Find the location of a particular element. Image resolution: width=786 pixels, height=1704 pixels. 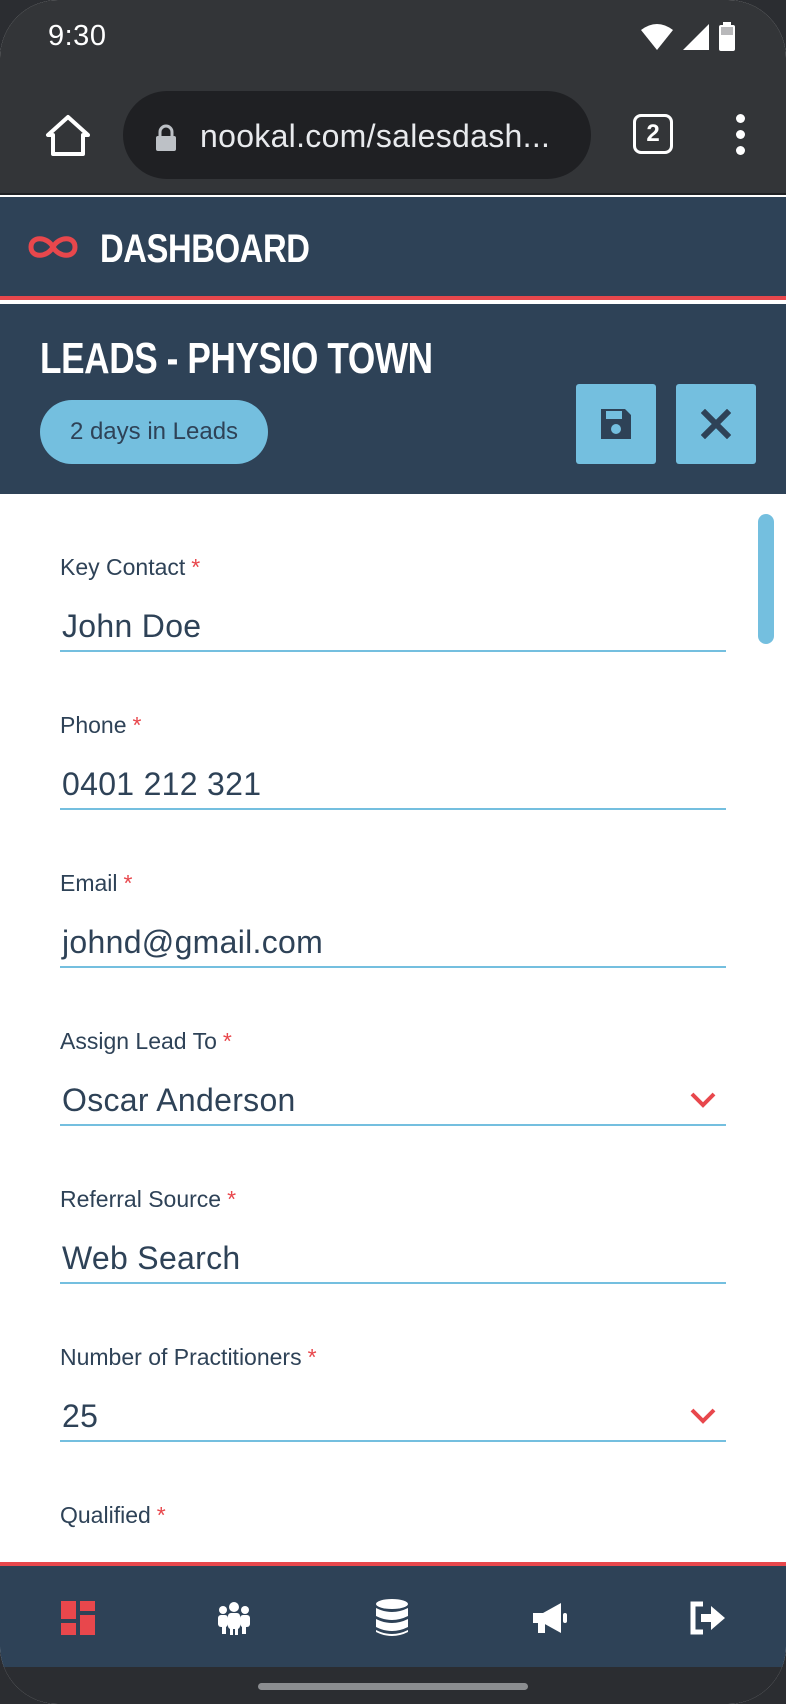

practitioners-field: Number of Practitioners * 25 is located at coordinates (393, 1392).